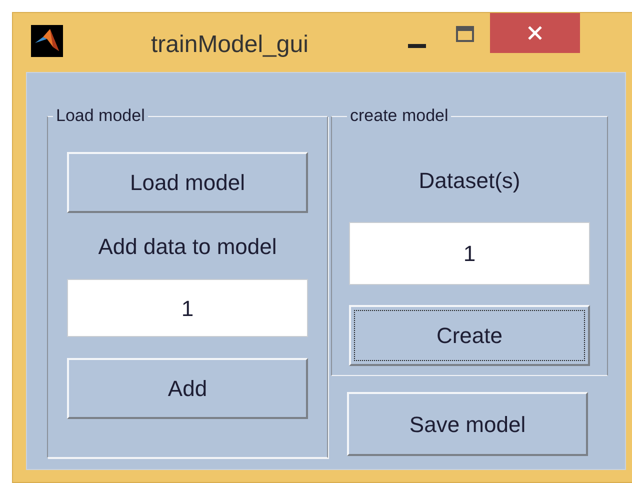 The width and height of the screenshot is (632, 483). Describe the element at coordinates (187, 246) in the screenshot. I see `text-label: Add data to model` at that location.